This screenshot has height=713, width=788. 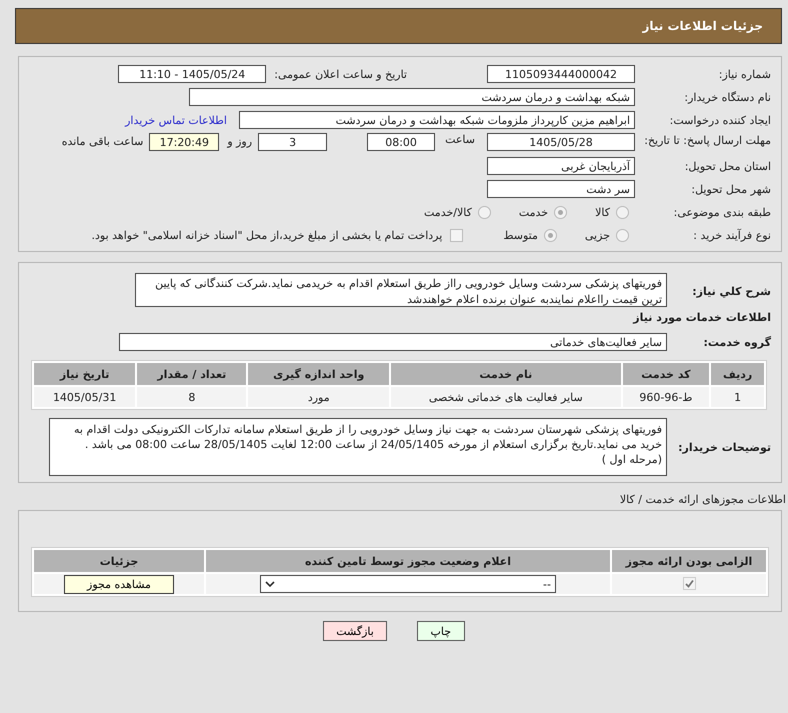 What do you see at coordinates (340, 74) in the screenshot?
I see `field-label: تاریخ و ساعت اعلان عمومی:` at bounding box center [340, 74].